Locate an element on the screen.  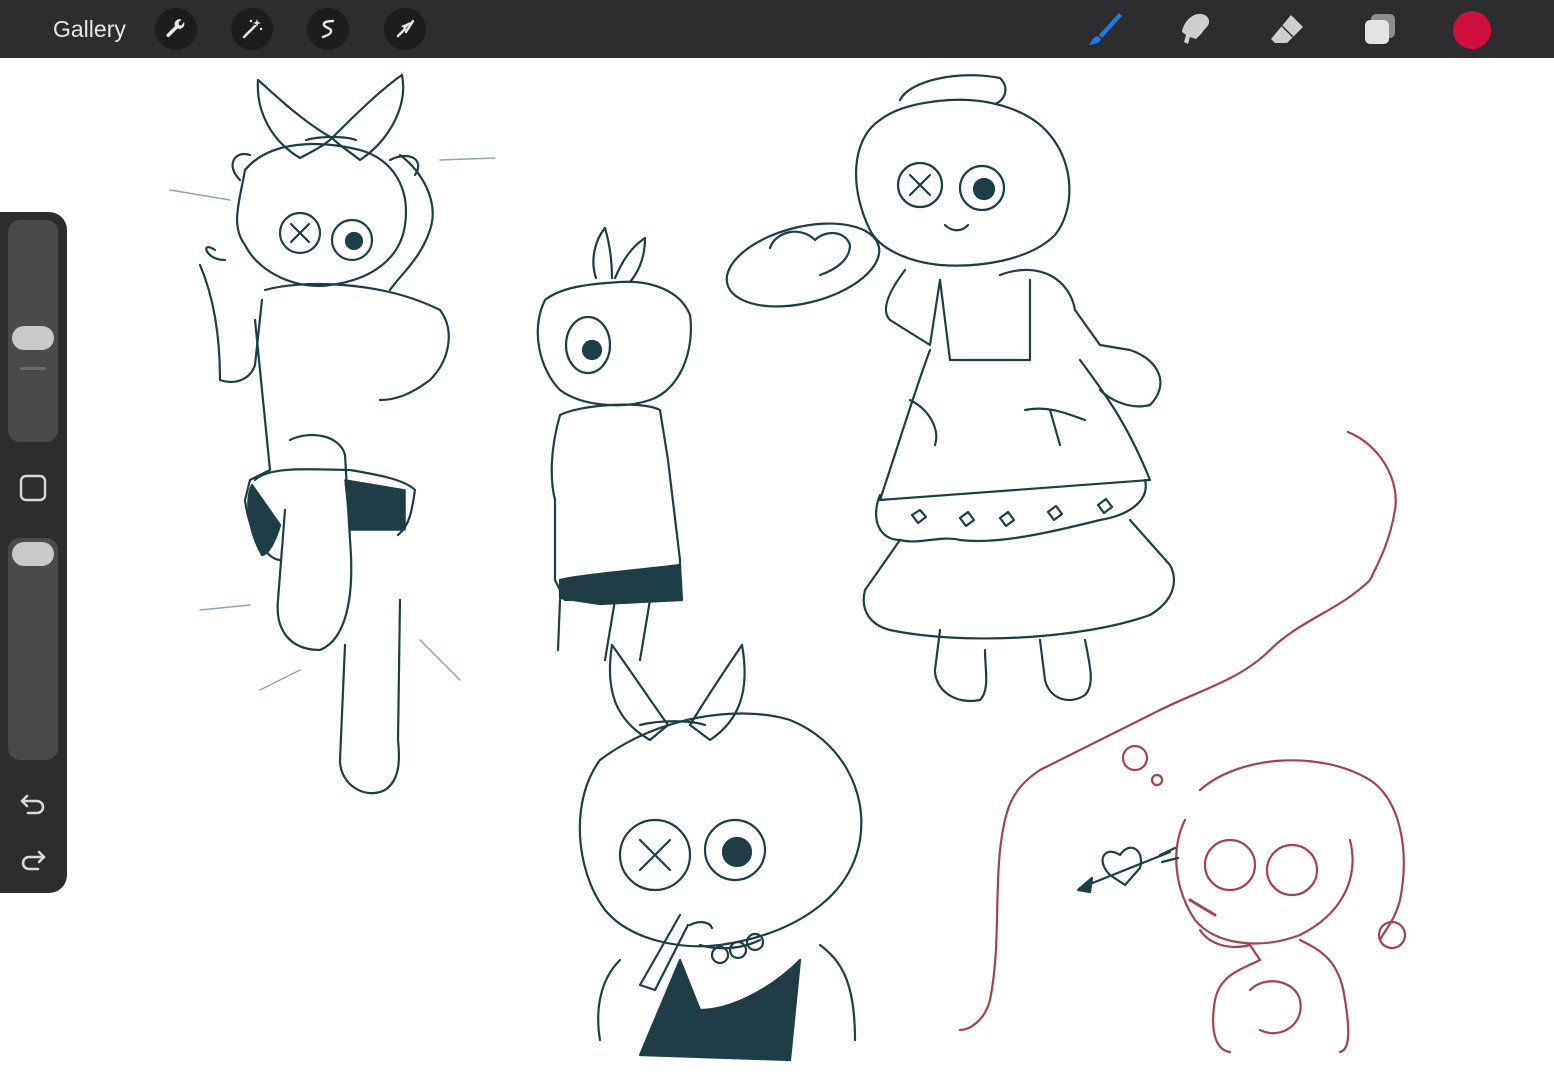
actions-button is located at coordinates (176, 29).